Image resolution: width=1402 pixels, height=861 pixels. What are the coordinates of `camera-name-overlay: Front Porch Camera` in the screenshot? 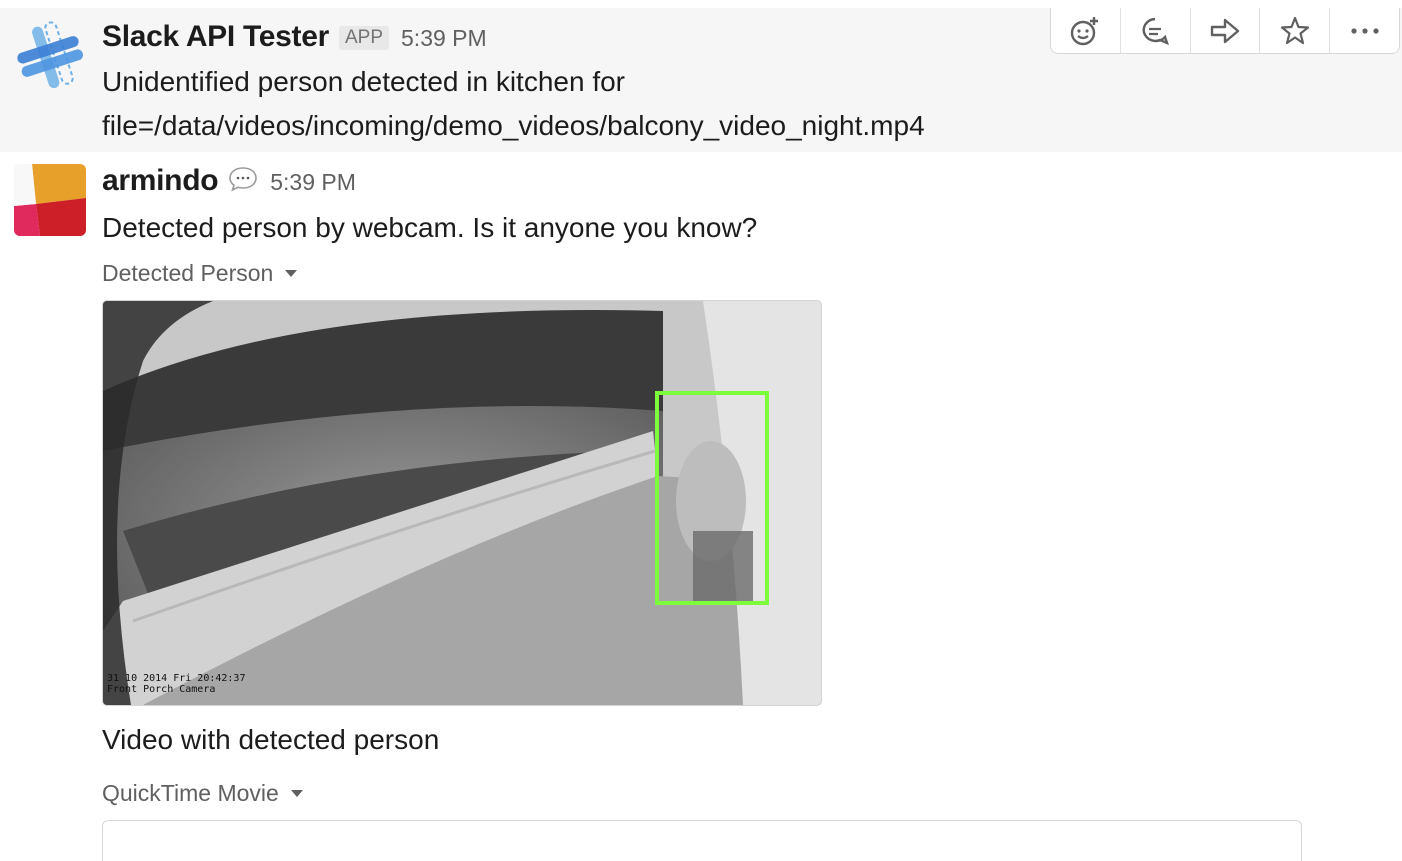 It's located at (161, 689).